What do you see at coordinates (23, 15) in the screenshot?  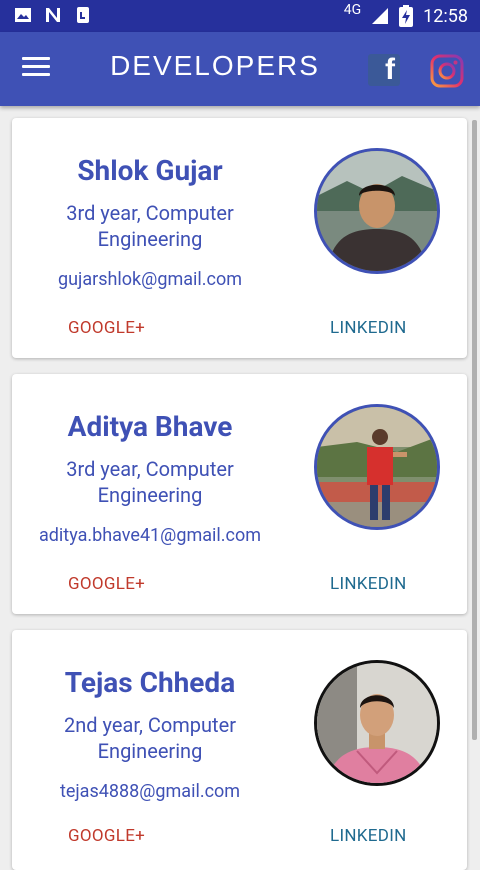 I see `image-icon` at bounding box center [23, 15].